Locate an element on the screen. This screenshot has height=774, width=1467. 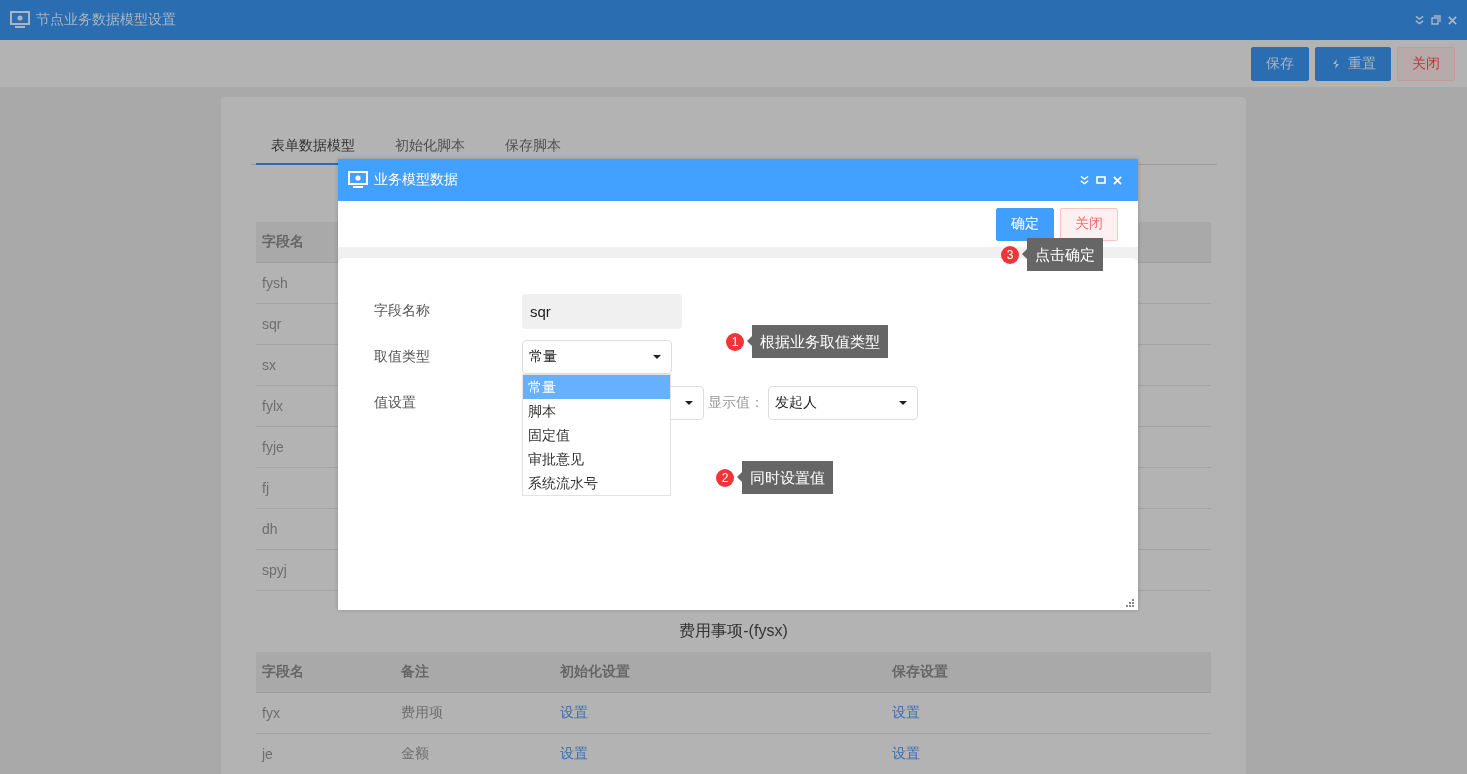
resize-grip-icon is located at coordinates (1130, 603).